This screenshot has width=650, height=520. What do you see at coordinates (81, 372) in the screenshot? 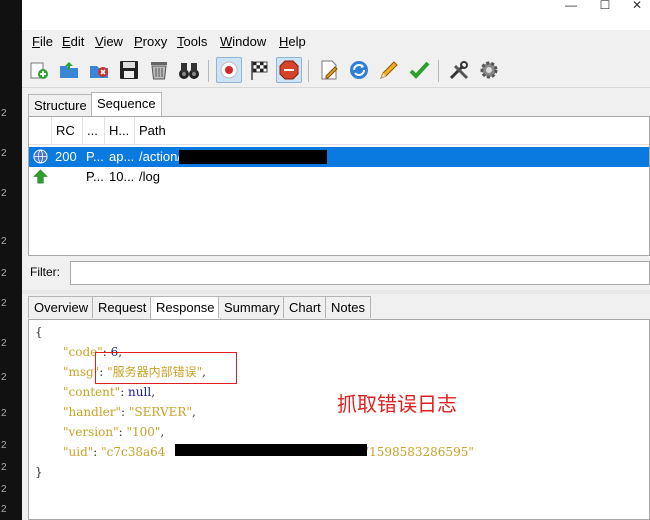
I see `json-key: "msg"` at bounding box center [81, 372].